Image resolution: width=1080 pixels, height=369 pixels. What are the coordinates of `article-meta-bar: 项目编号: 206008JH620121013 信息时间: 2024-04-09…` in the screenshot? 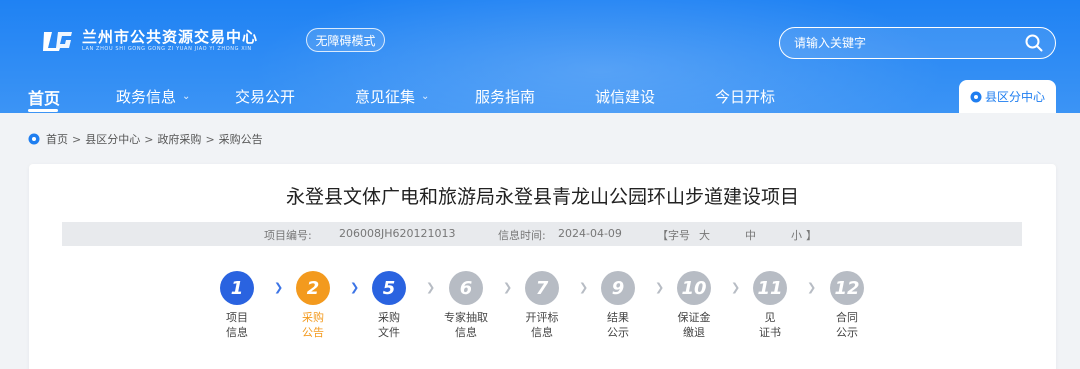 It's located at (542, 234).